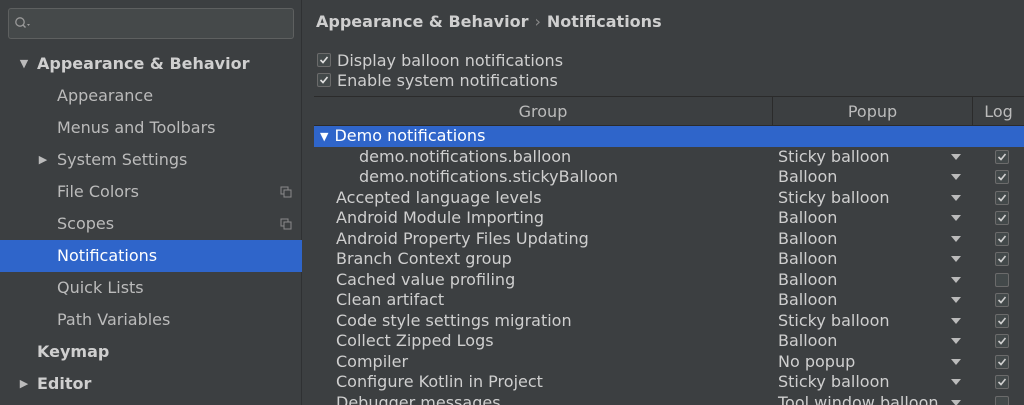 The height and width of the screenshot is (405, 1024). I want to click on sidebar-item-scopes: Scopes, so click(151, 224).